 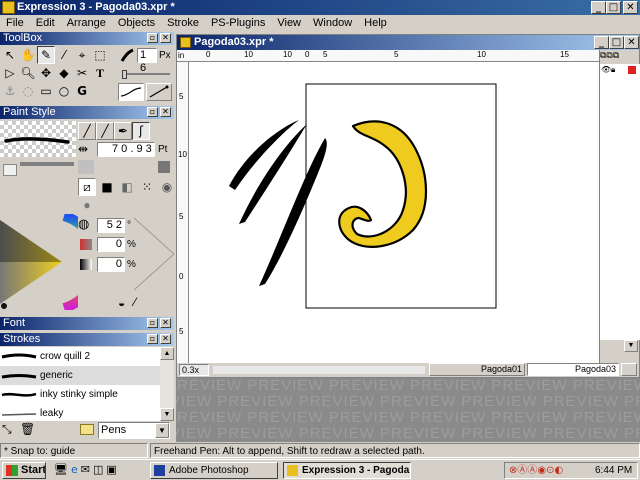 I want to click on scissors-icon: ✂, so click(x=82, y=73).